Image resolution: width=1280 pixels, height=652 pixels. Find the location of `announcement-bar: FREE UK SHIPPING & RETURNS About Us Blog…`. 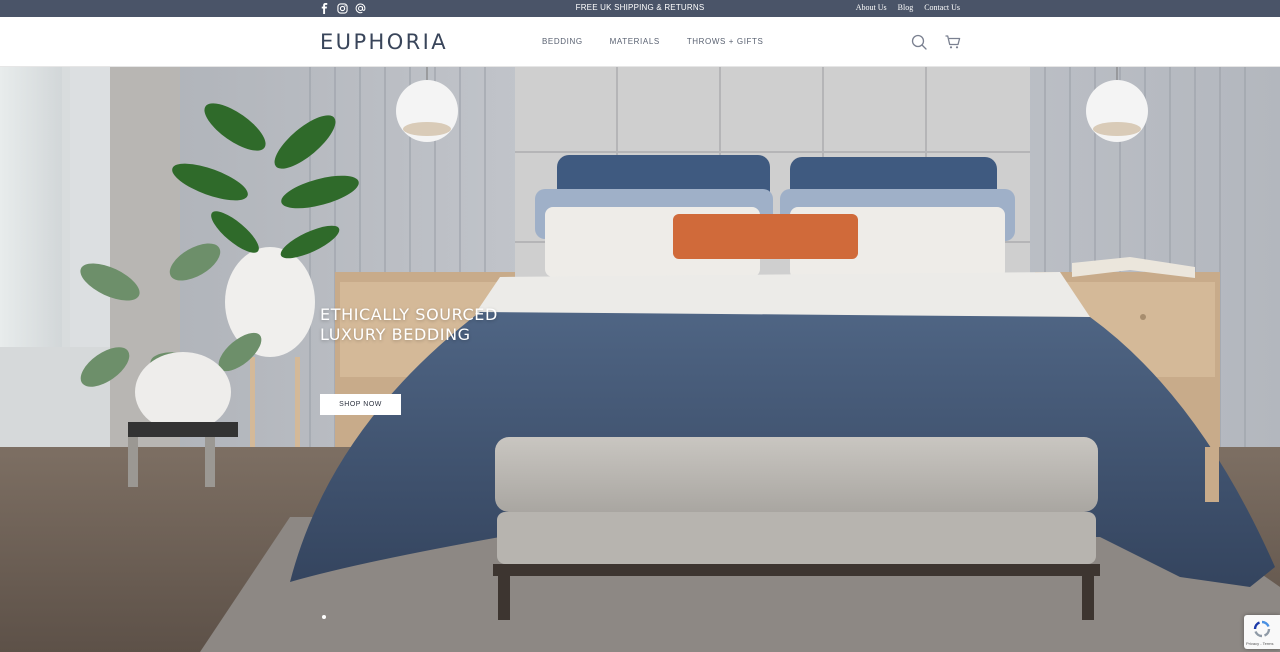

announcement-bar: FREE UK SHIPPING & RETURNS About Us Blog… is located at coordinates (640, 8).